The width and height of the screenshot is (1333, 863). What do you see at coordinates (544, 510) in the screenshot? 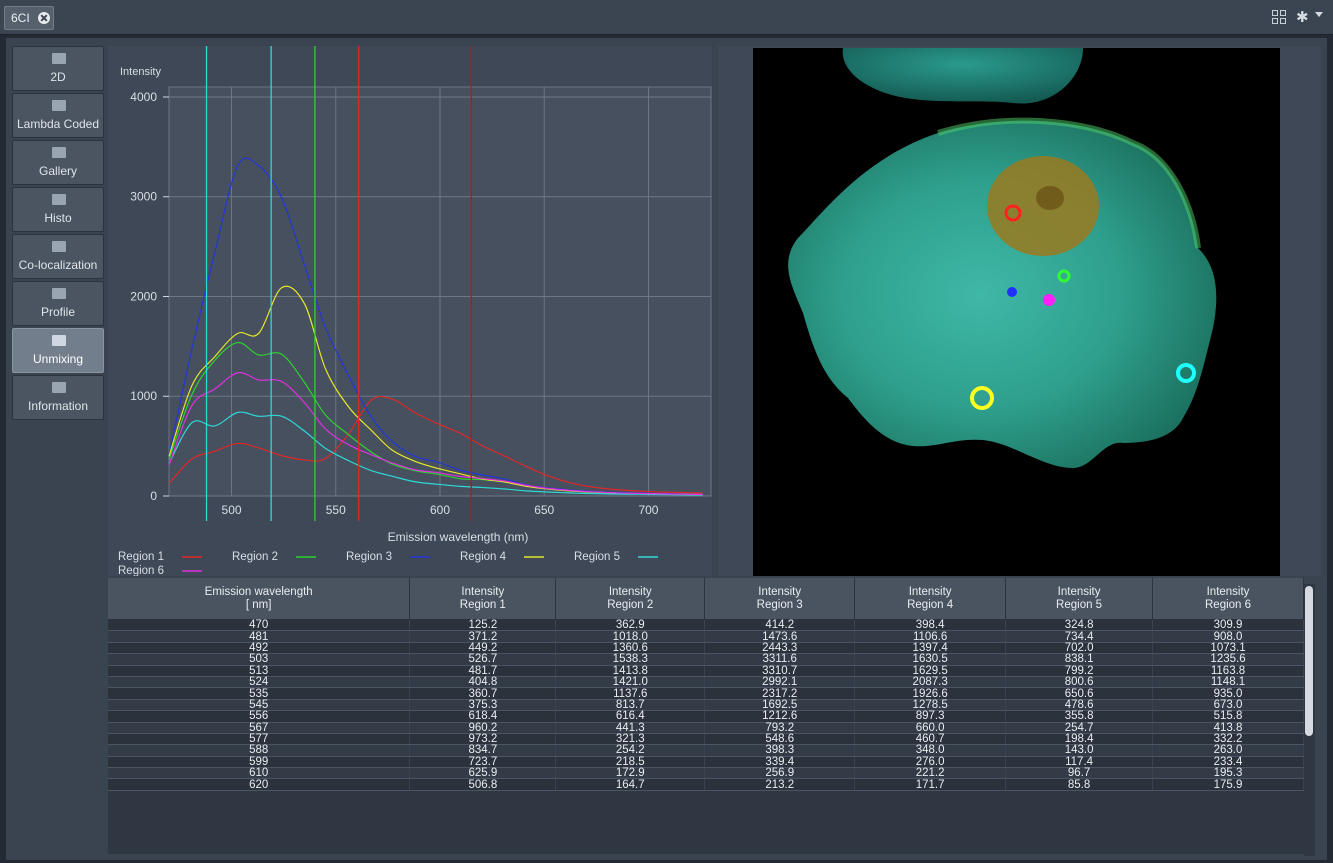
I see `x-tick-label: 650` at bounding box center [544, 510].